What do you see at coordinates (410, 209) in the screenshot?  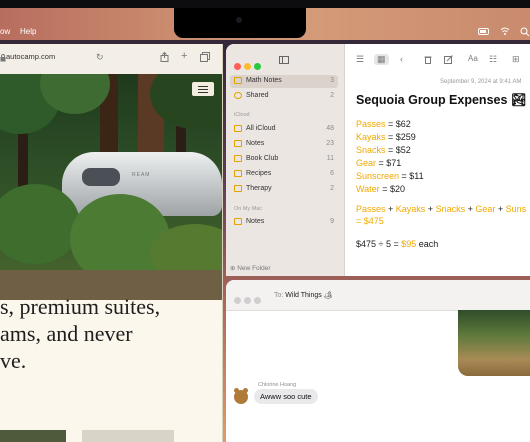 I see `sum-term: Kayaks` at bounding box center [410, 209].